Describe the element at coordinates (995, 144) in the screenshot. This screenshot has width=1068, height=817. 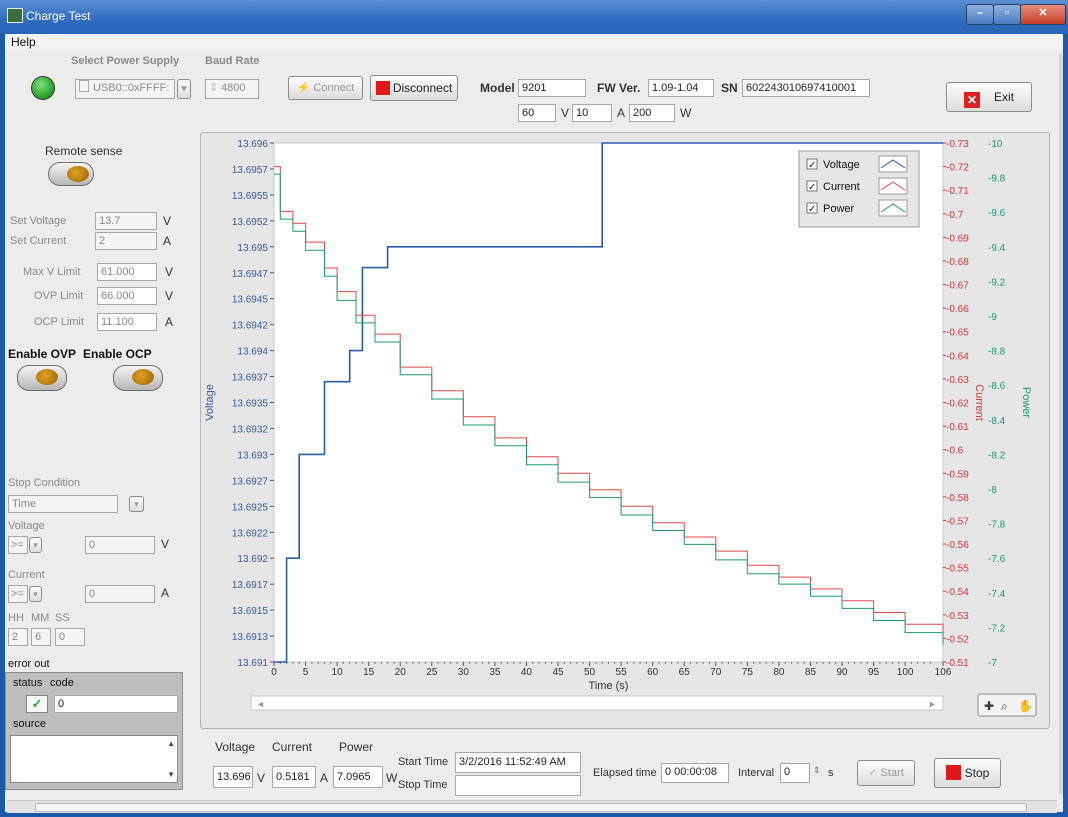
I see `y-right-power-tick-label: -10` at that location.